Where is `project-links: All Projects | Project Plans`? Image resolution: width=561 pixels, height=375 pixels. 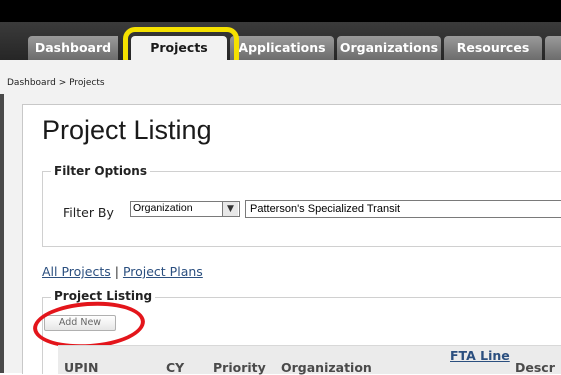
project-links: All Projects | Project Plans is located at coordinates (122, 271).